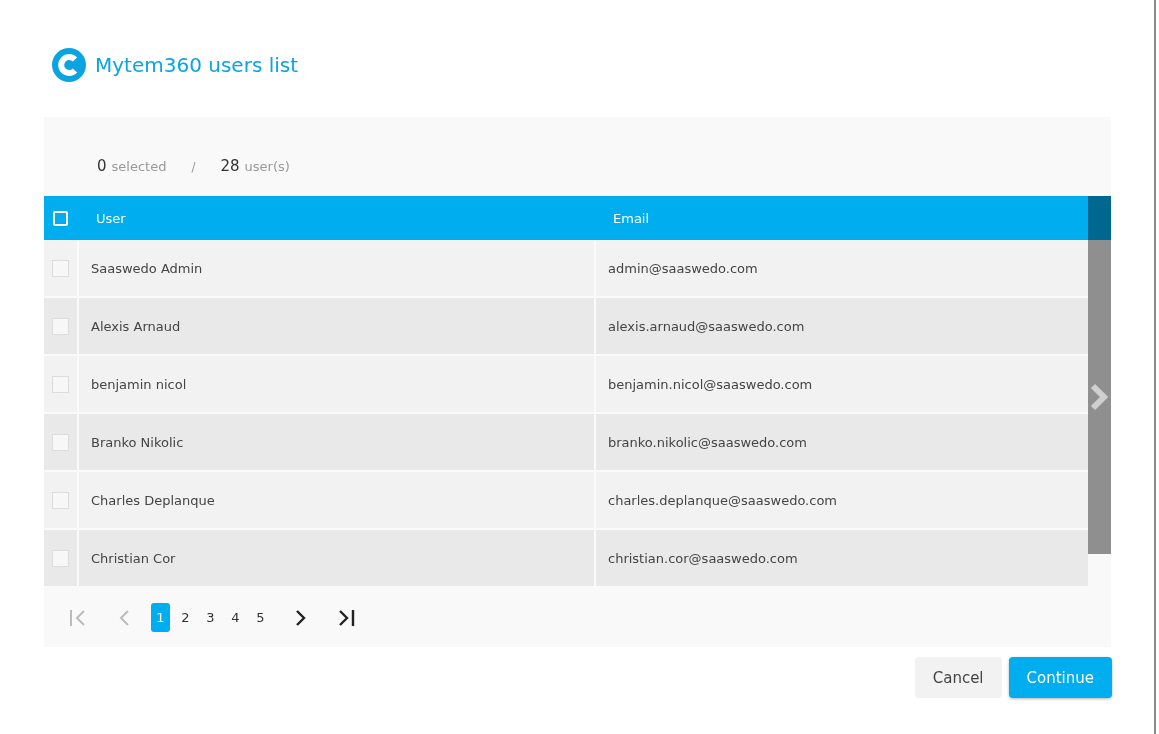 The width and height of the screenshot is (1159, 734). I want to click on chevron-right-icon, so click(1100, 397).